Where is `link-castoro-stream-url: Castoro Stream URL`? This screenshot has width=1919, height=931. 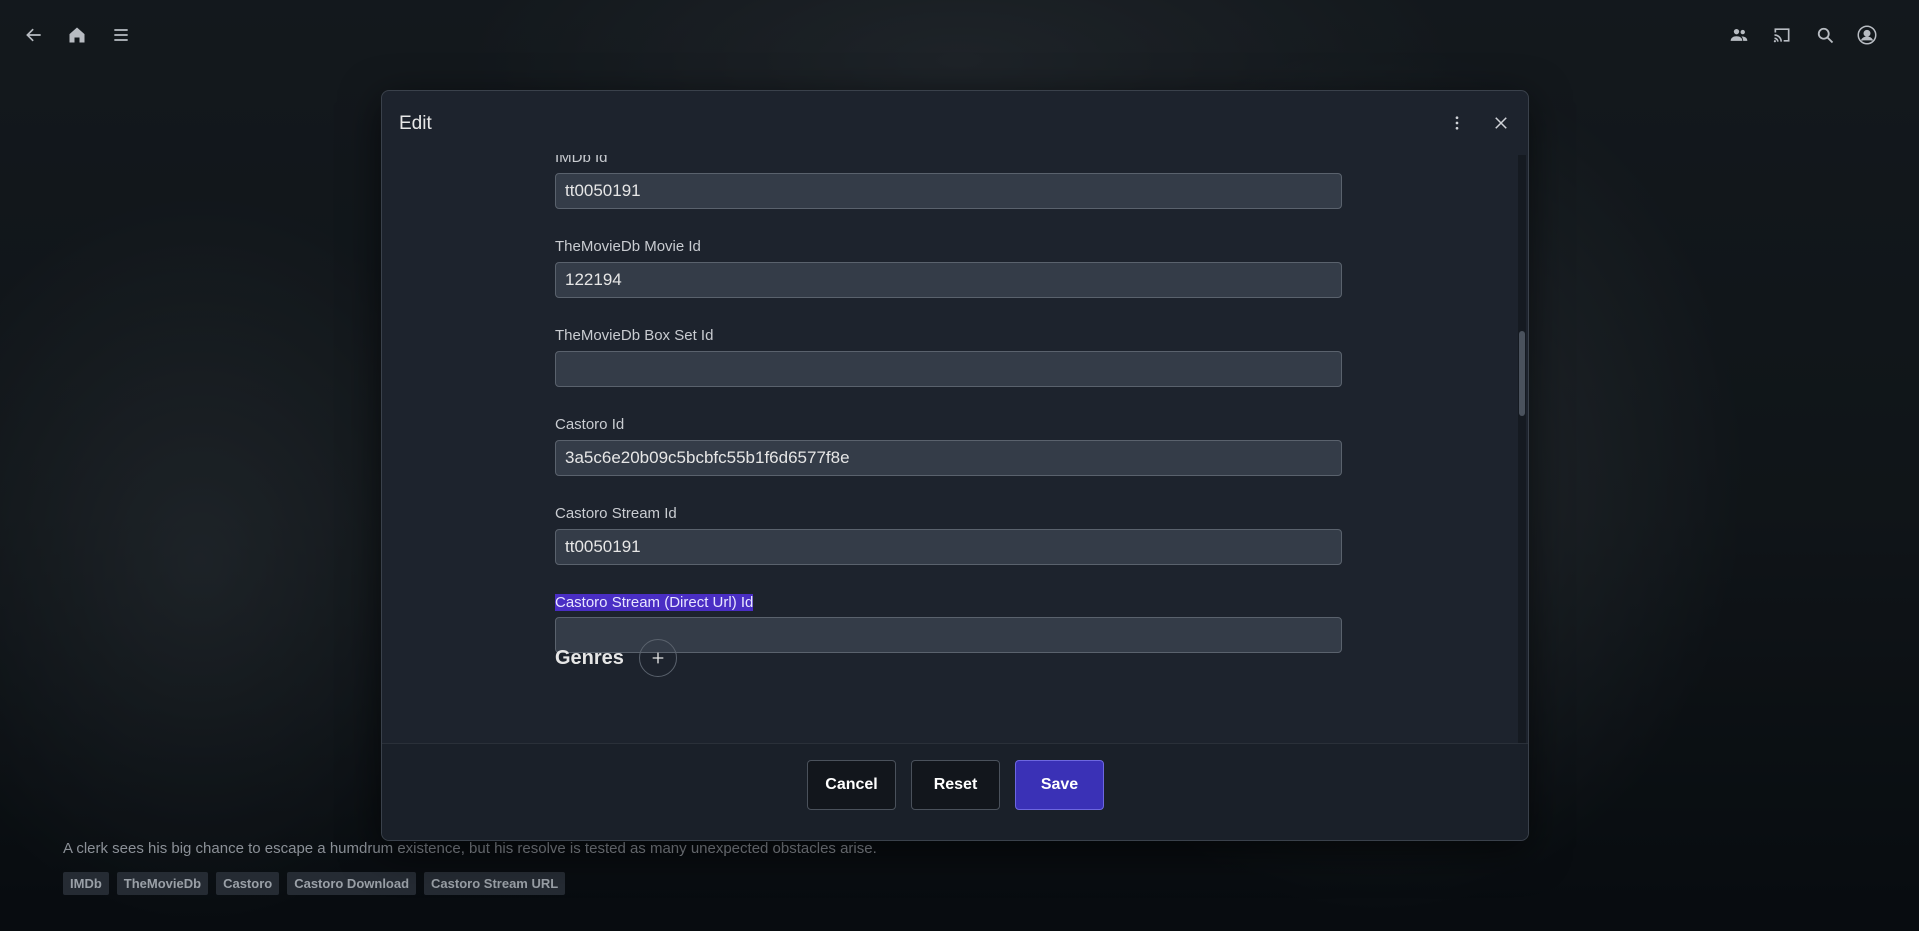
link-castoro-stream-url: Castoro Stream URL is located at coordinates (495, 883).